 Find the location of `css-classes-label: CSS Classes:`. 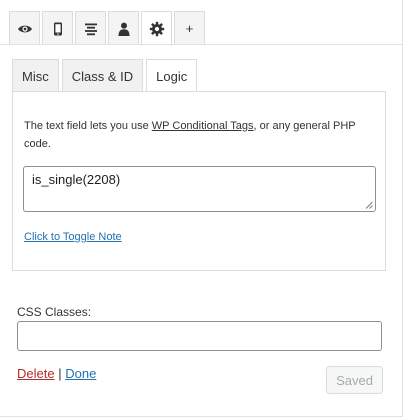

css-classes-label: CSS Classes: is located at coordinates (54, 312).